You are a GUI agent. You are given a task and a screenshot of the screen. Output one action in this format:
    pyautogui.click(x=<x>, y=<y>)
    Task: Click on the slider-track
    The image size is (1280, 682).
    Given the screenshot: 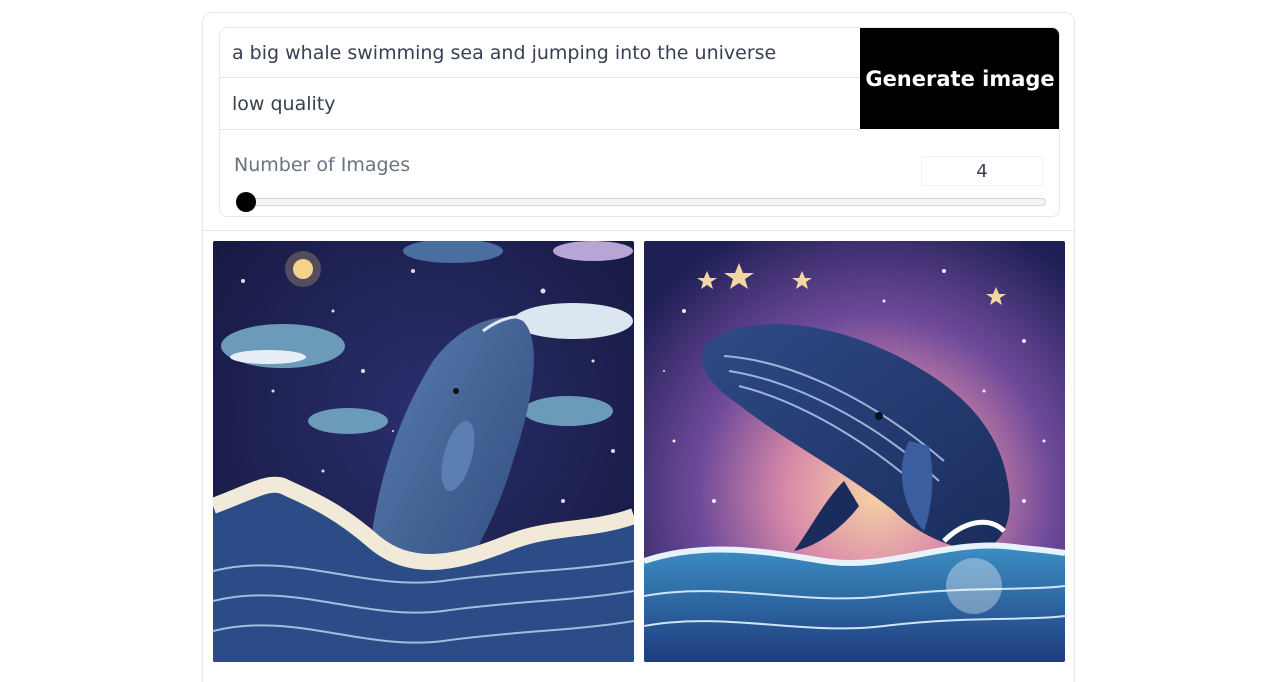 What is the action you would take?
    pyautogui.click(x=642, y=202)
    